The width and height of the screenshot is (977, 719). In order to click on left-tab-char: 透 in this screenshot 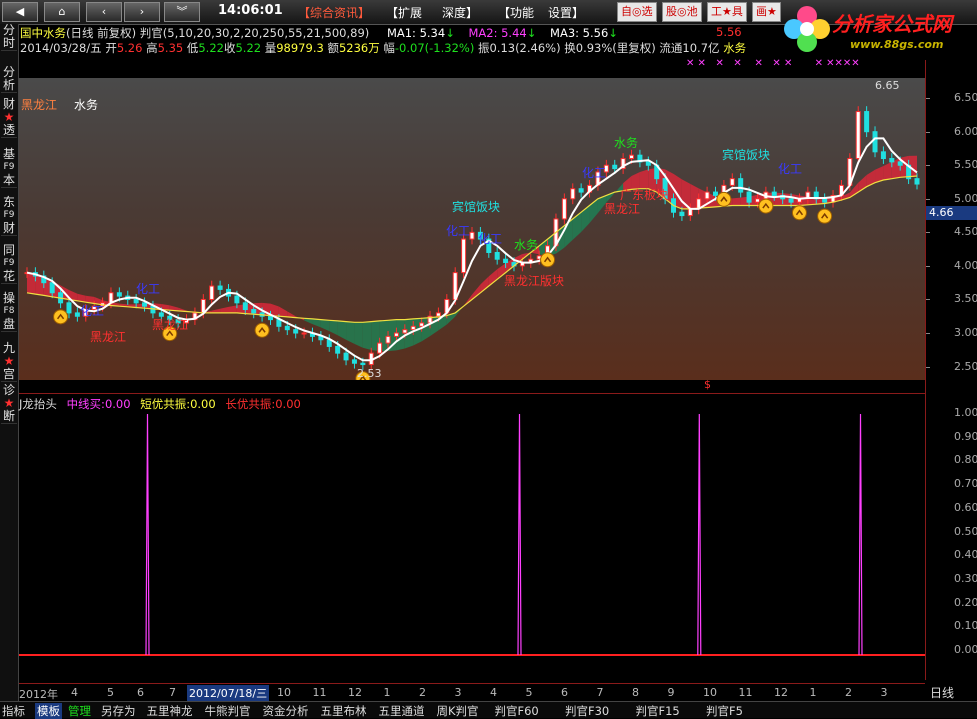, I will do `click(8, 130)`.